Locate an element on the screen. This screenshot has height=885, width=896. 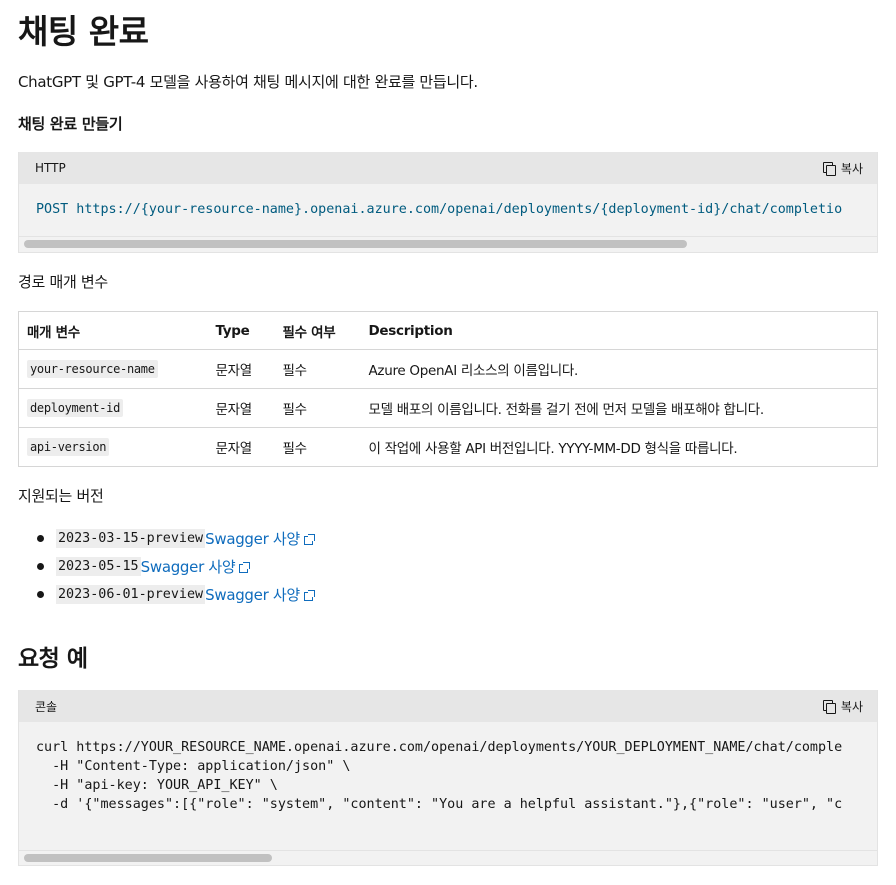
column-header: Description is located at coordinates (619, 330).